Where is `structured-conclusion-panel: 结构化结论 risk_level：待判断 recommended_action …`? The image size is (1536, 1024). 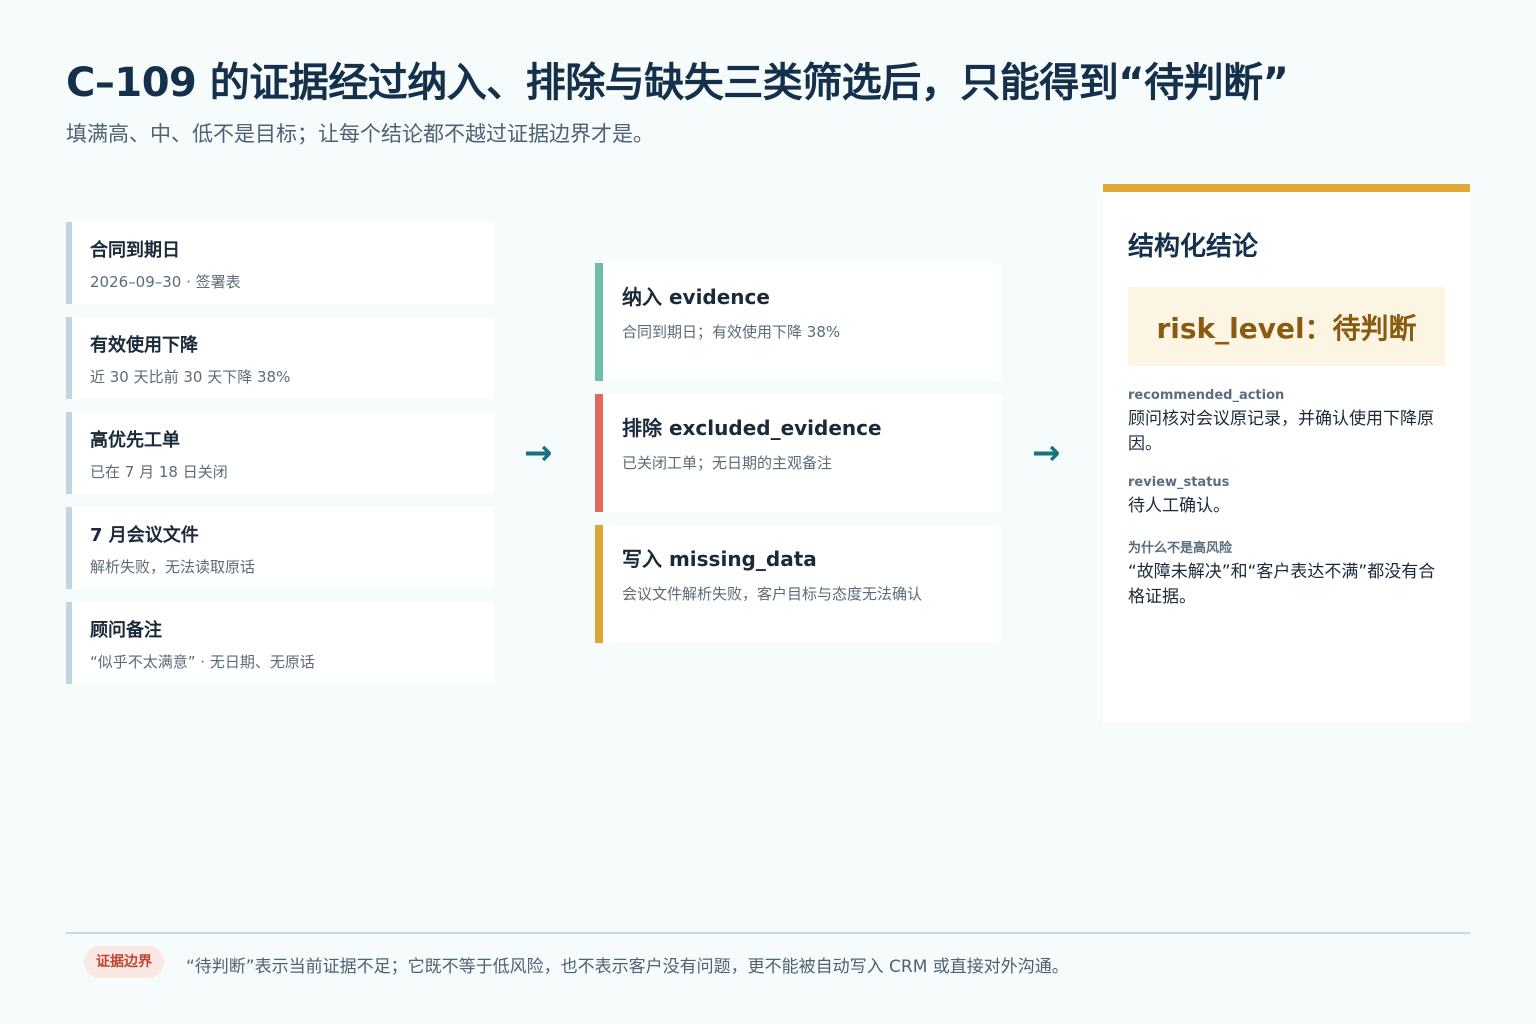 structured-conclusion-panel: 结构化结论 risk_level：待判断 recommended_action … is located at coordinates (1286, 453).